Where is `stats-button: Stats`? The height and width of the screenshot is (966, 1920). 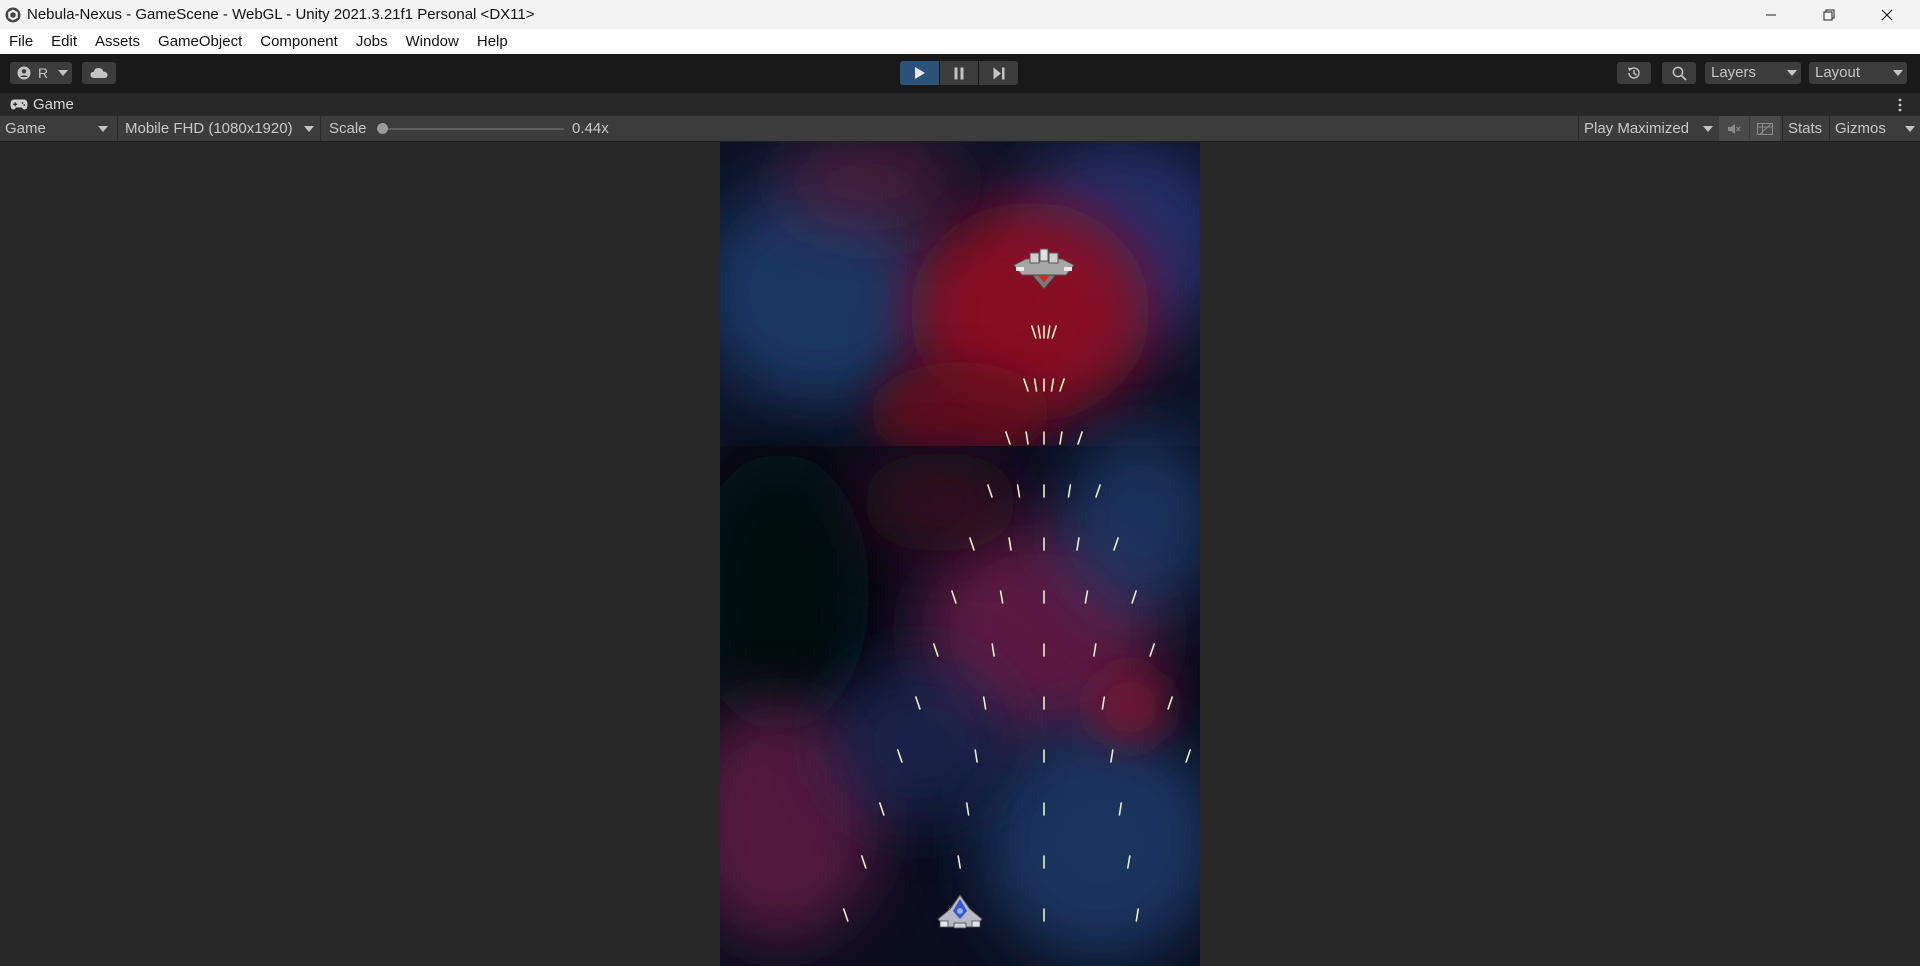
stats-button: Stats is located at coordinates (1805, 128).